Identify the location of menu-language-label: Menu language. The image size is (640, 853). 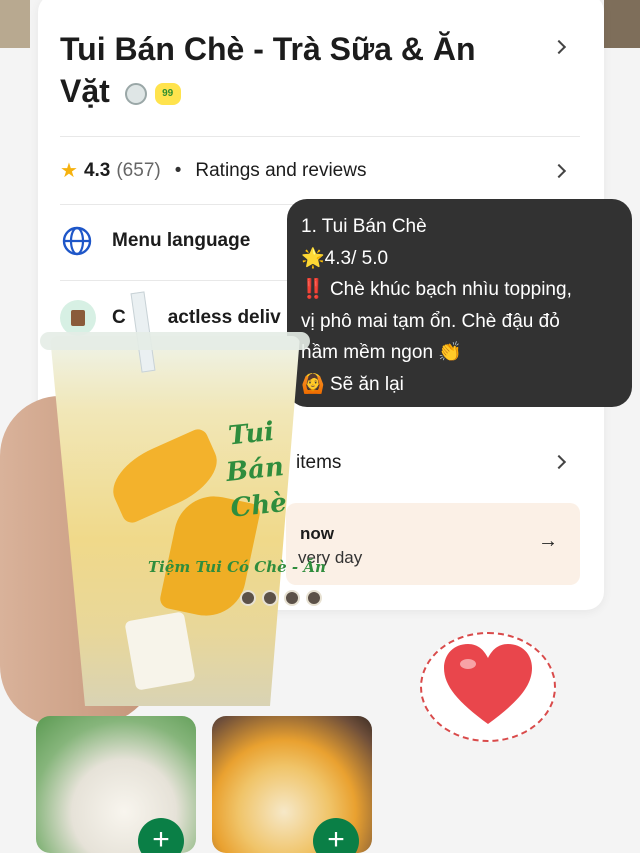
(181, 240).